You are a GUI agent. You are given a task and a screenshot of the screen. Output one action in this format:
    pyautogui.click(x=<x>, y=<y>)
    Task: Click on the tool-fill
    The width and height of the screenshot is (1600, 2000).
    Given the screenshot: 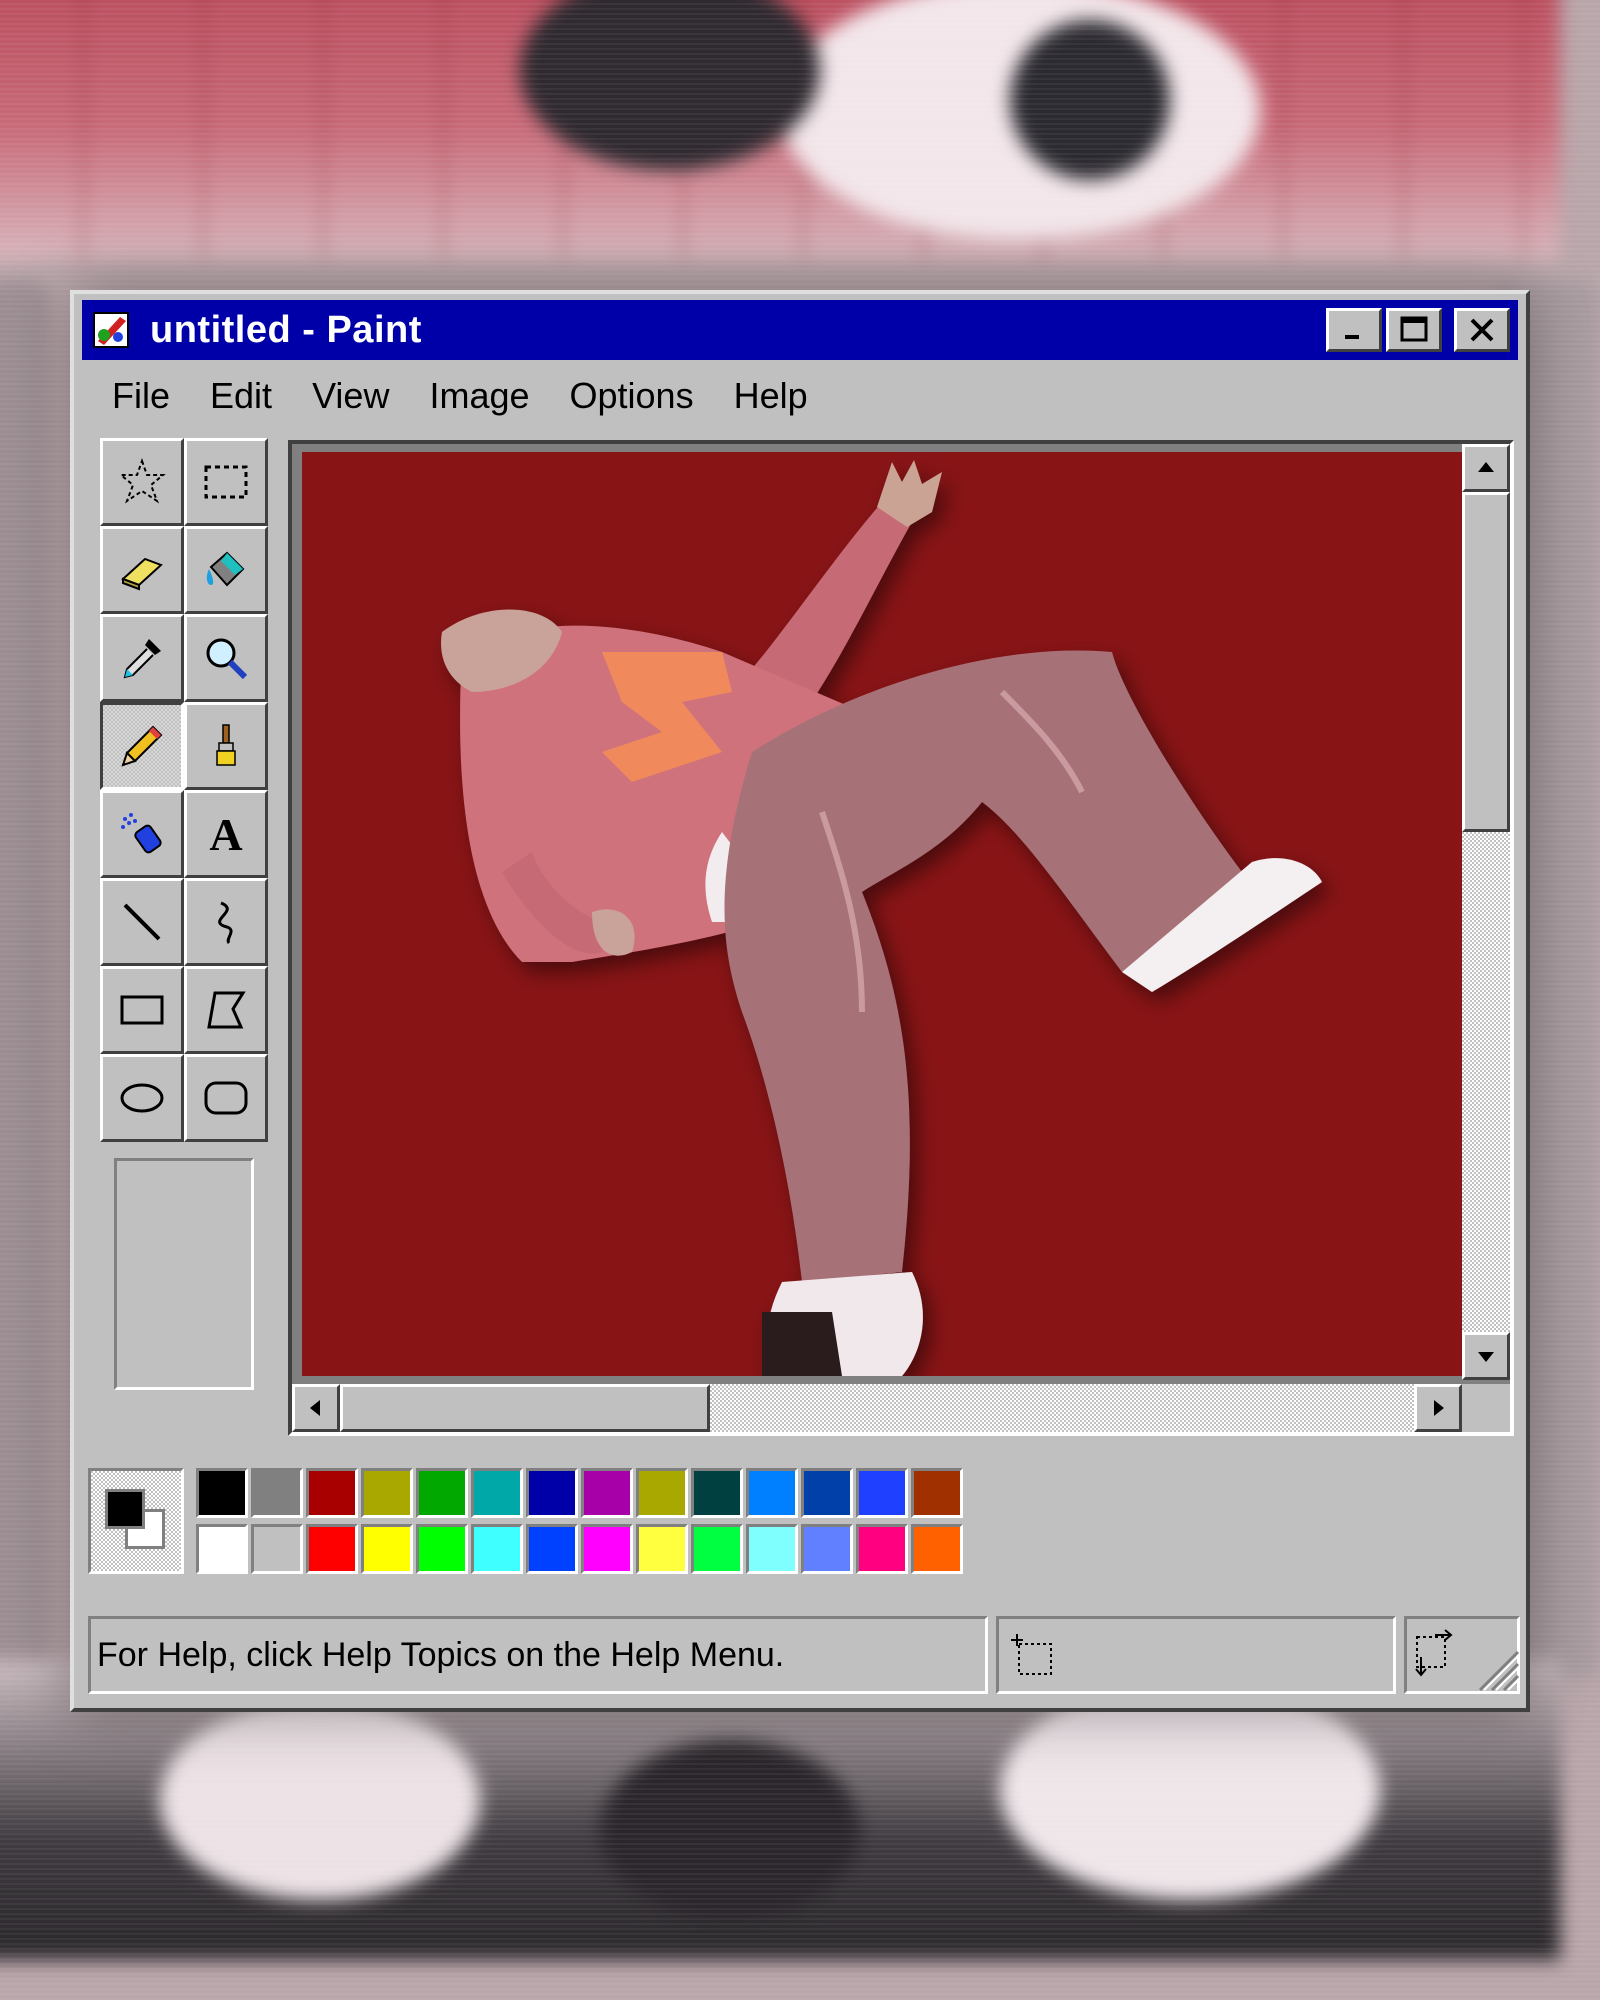 What is the action you would take?
    pyautogui.click(x=226, y=570)
    